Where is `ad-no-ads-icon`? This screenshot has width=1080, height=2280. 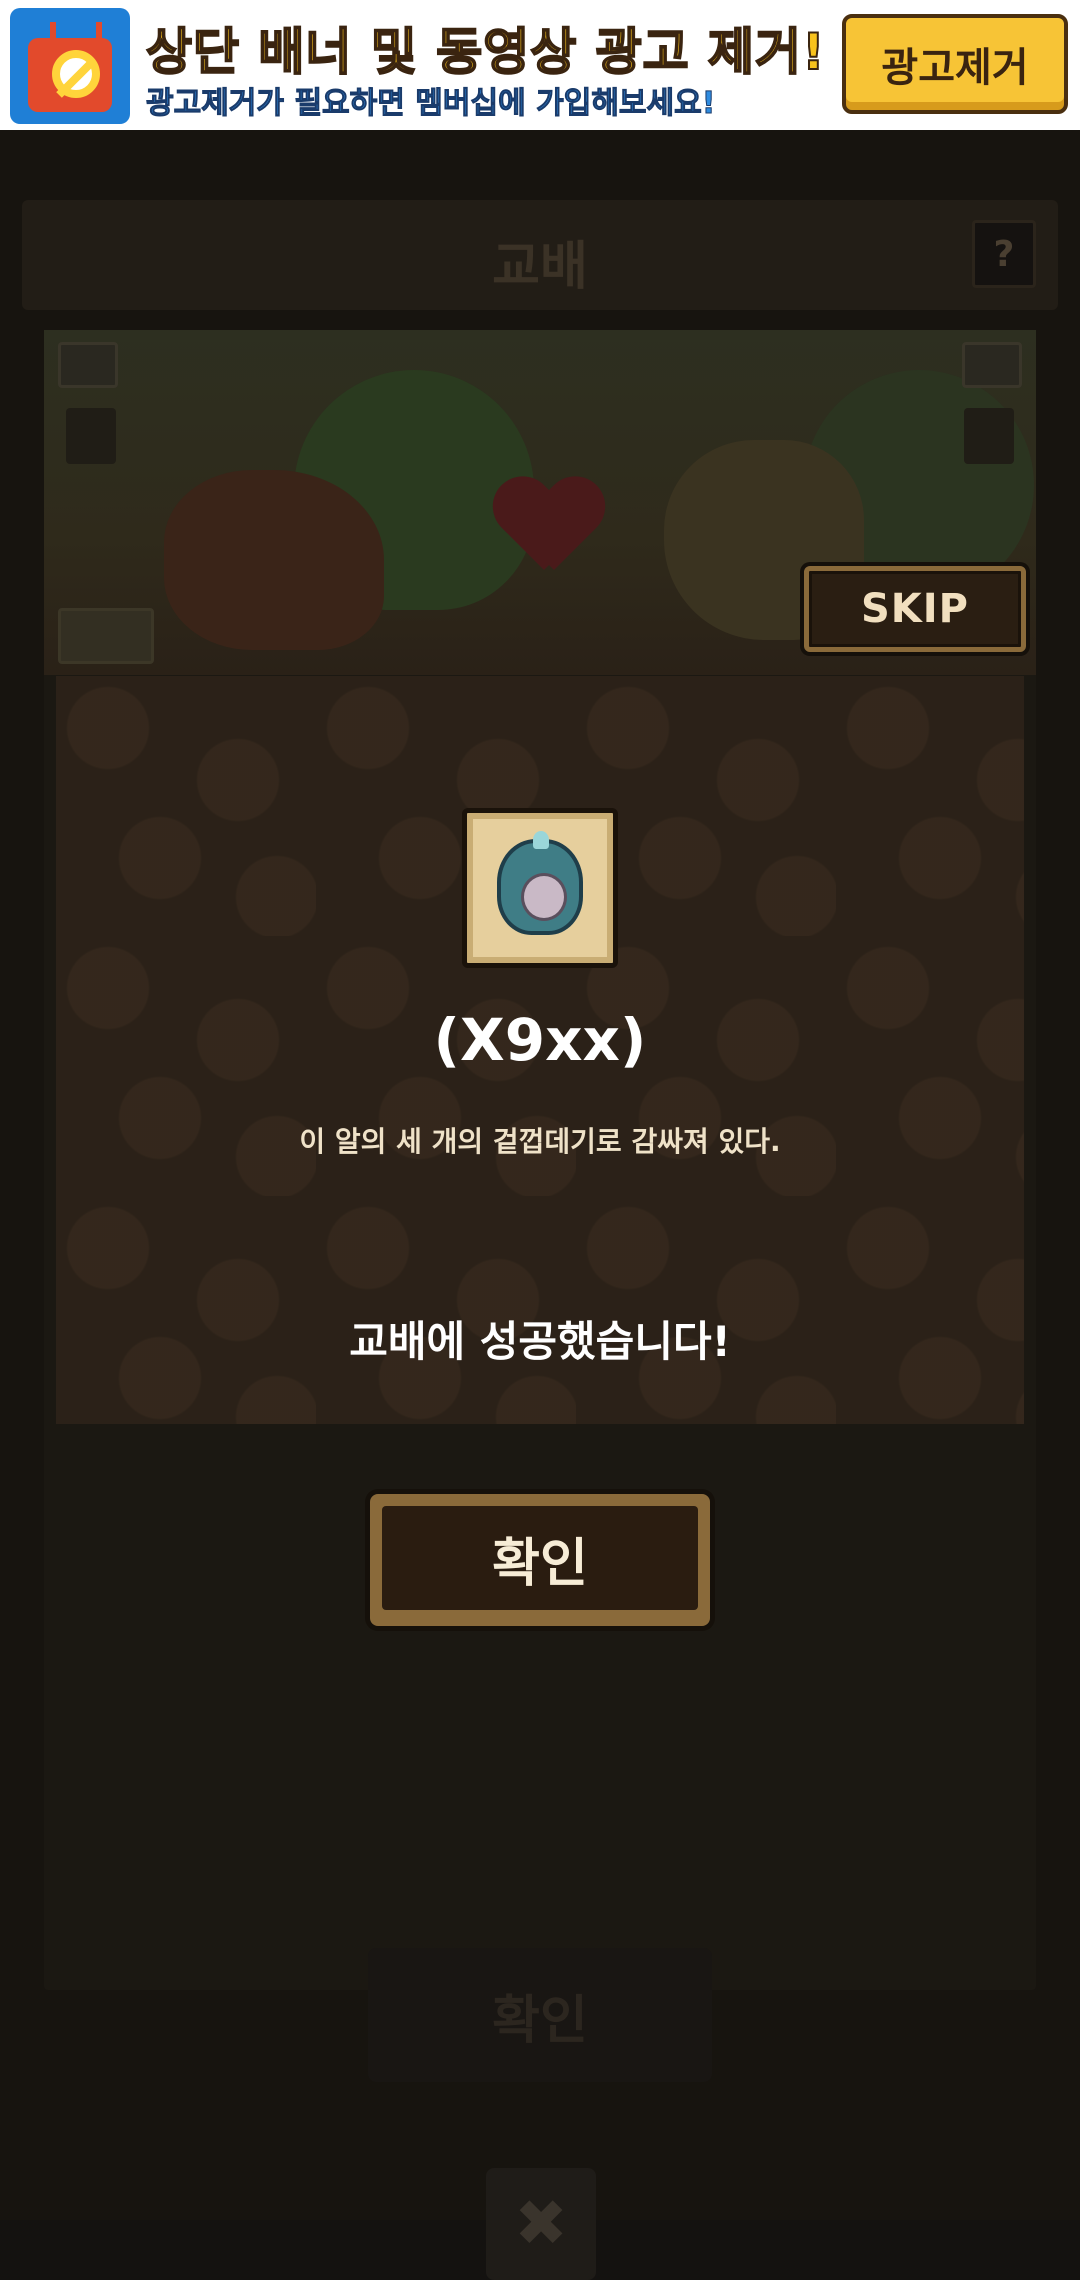 ad-no-ads-icon is located at coordinates (70, 66).